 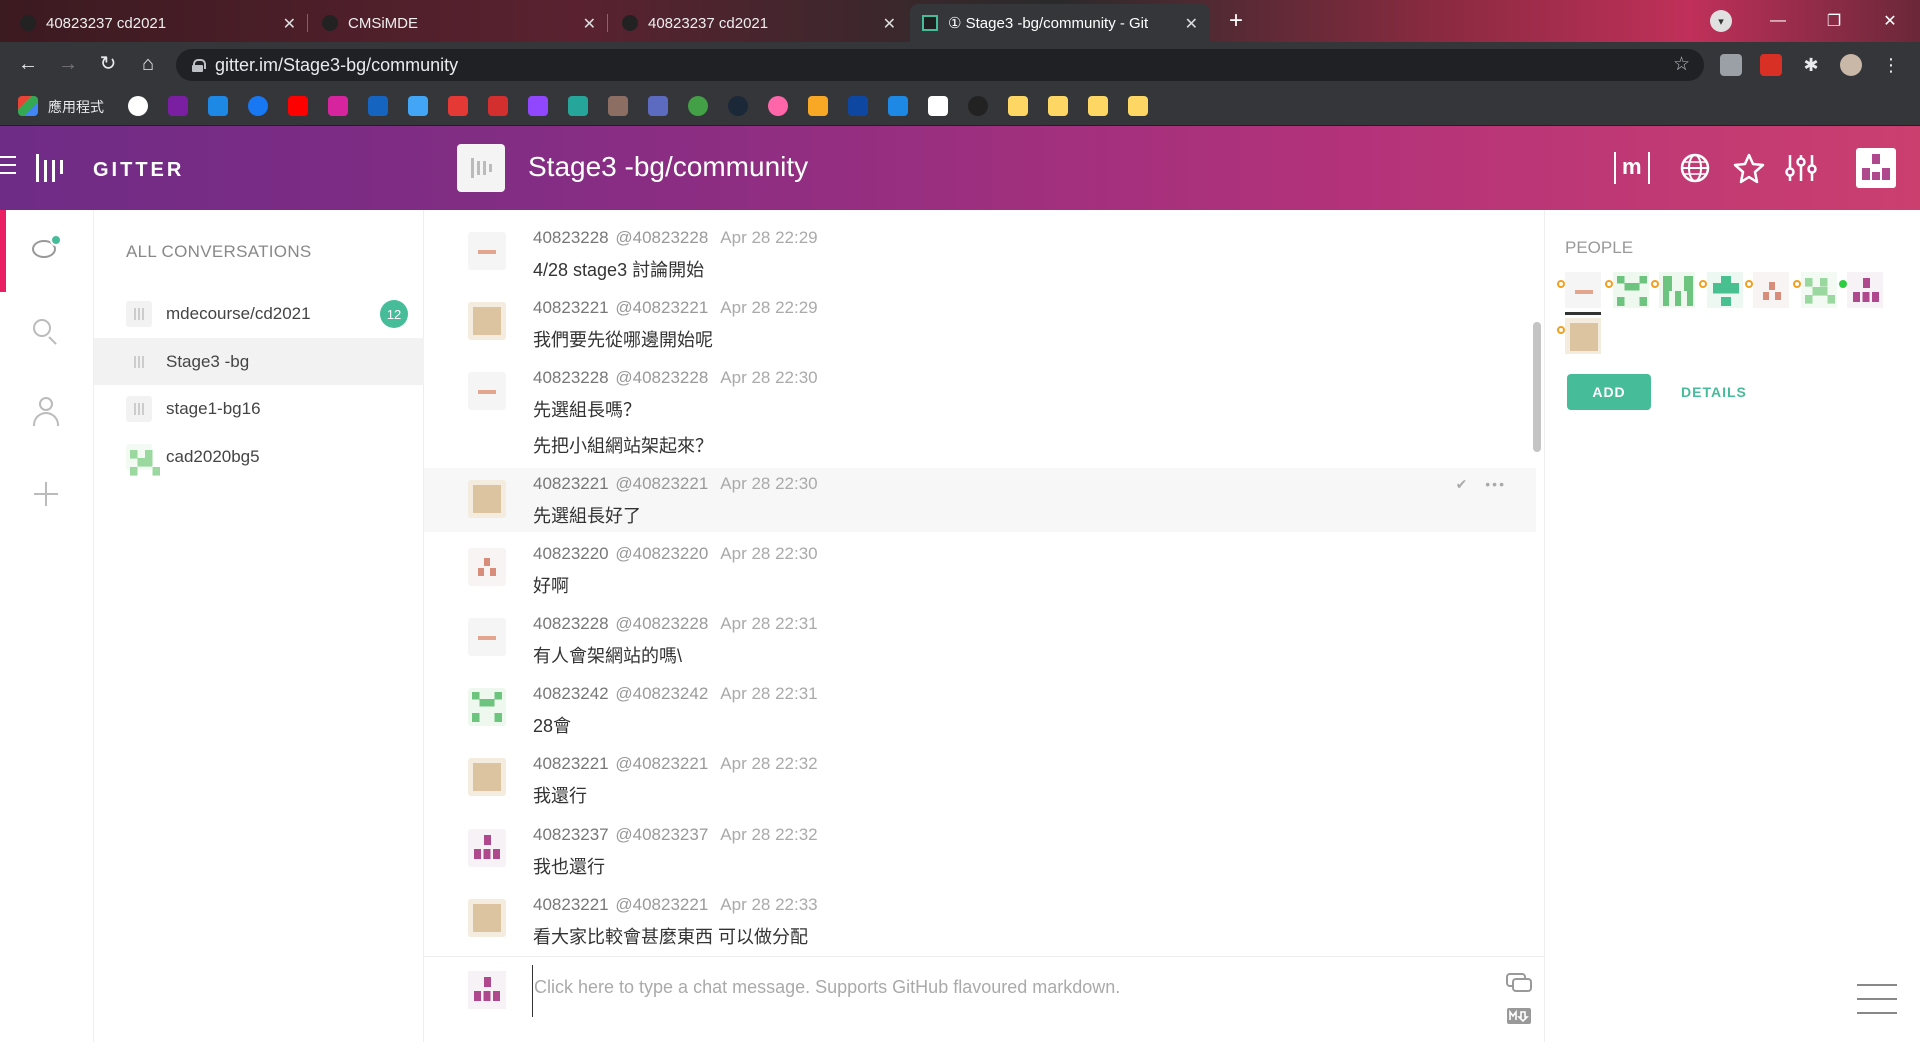 What do you see at coordinates (259, 313) in the screenshot?
I see `conversation-item: mdecourse/cd2021 12` at bounding box center [259, 313].